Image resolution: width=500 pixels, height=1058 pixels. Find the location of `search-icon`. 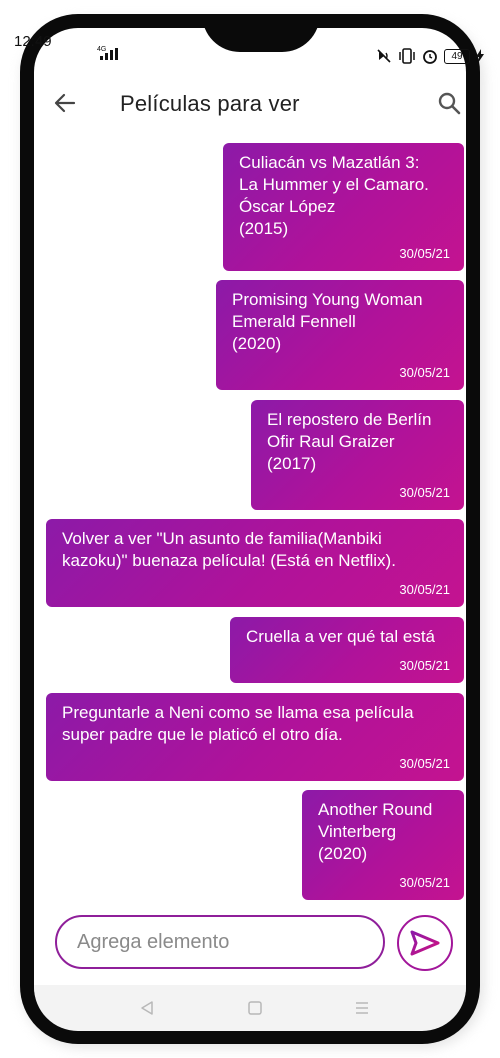

search-icon is located at coordinates (449, 103).